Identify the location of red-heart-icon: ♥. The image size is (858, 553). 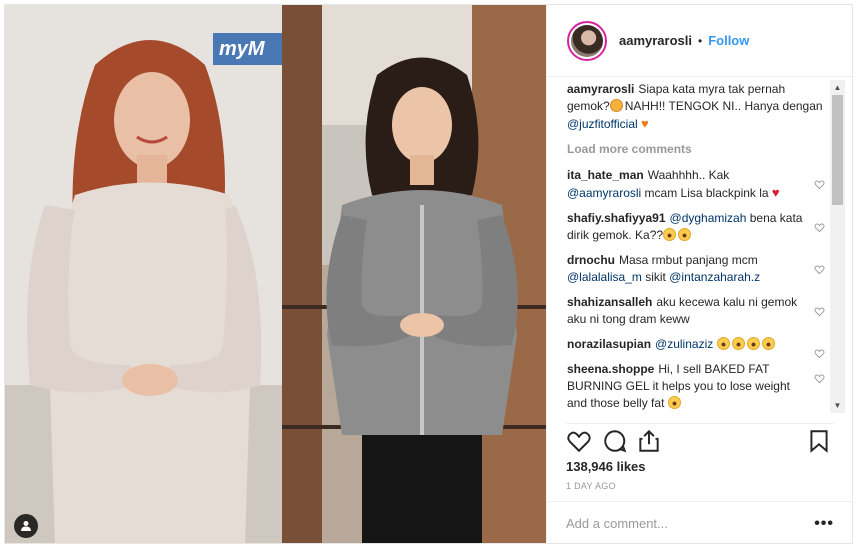
(775, 192).